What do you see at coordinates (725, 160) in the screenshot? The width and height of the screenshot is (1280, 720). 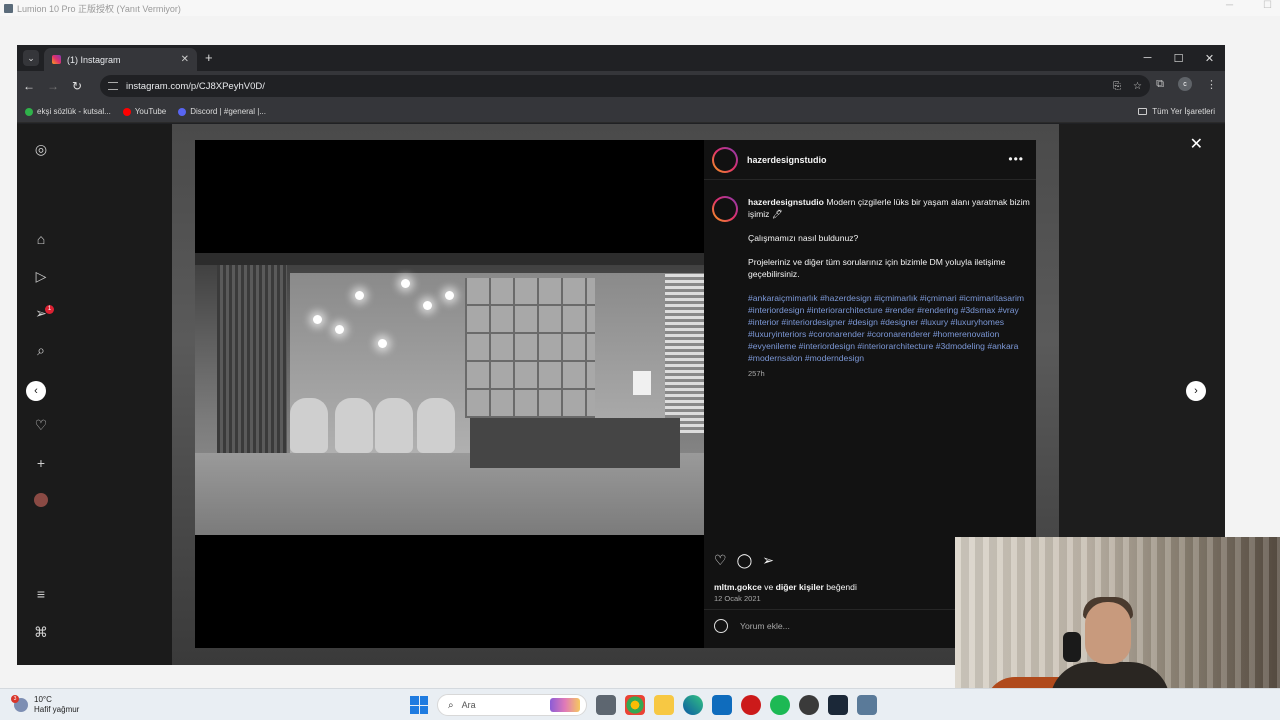 I see `author-avatar` at bounding box center [725, 160].